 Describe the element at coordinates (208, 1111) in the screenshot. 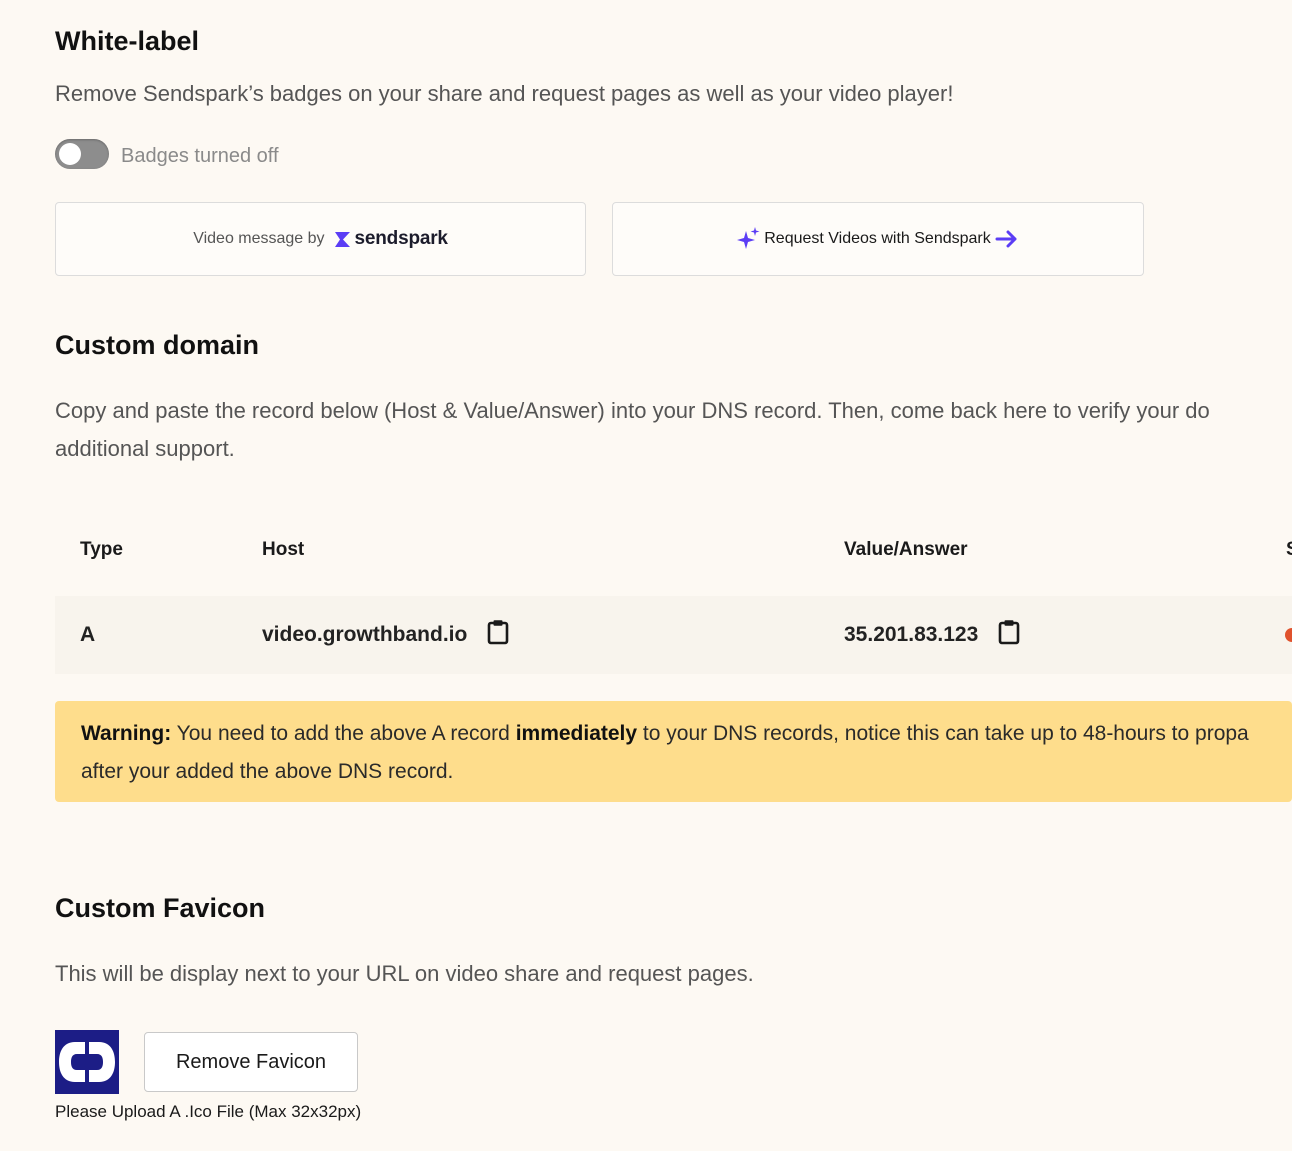

I see `favicon-upload-hint: Please Upload A .Ico File (Max 32x32px)` at that location.